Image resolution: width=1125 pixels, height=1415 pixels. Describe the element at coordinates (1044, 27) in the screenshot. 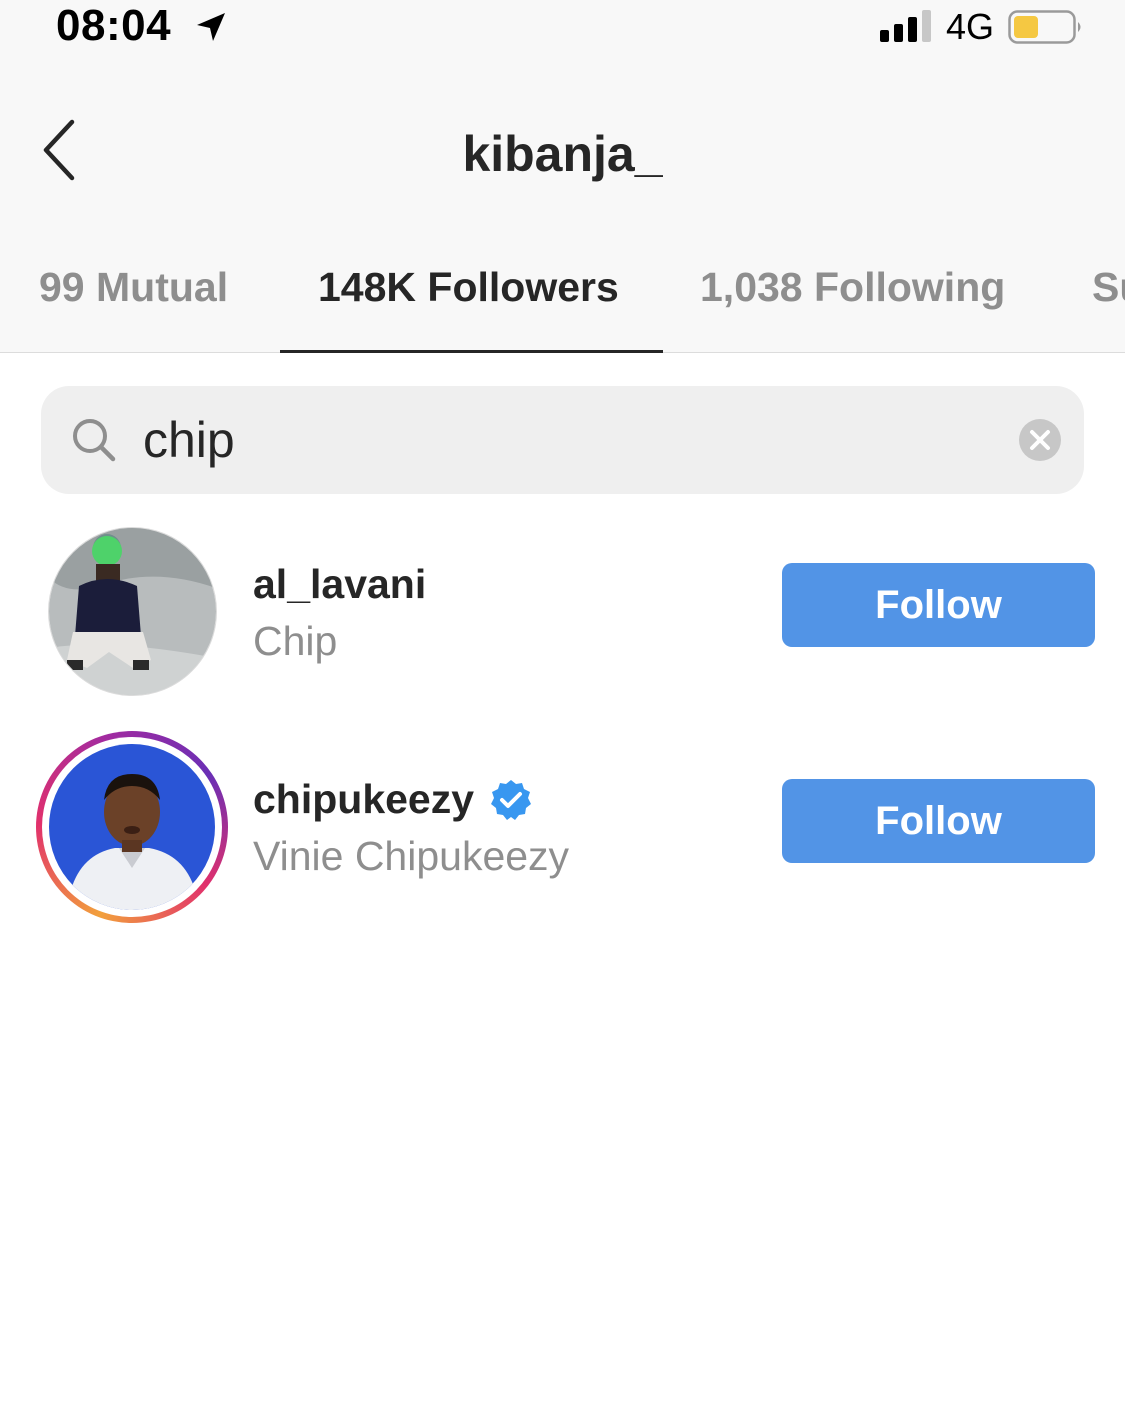

I see `battery-icon` at that location.